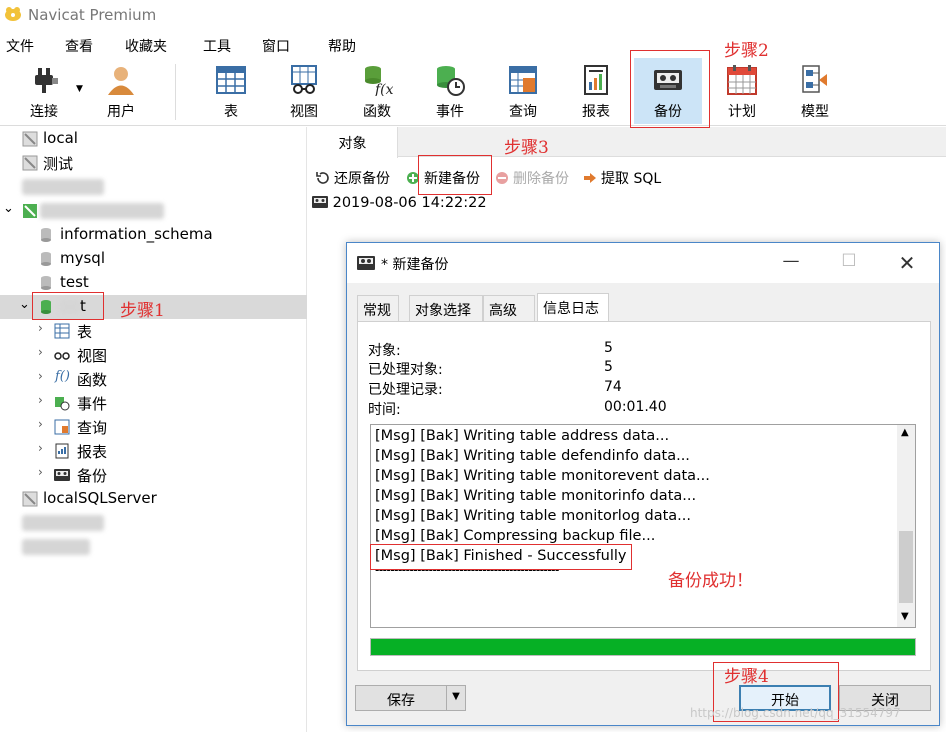  I want to click on main-toolbar: 连接 ▼ 用户 表 视图 f(x) 函数 事件 查询 报表 备份 计划 模型, so click(473, 92).